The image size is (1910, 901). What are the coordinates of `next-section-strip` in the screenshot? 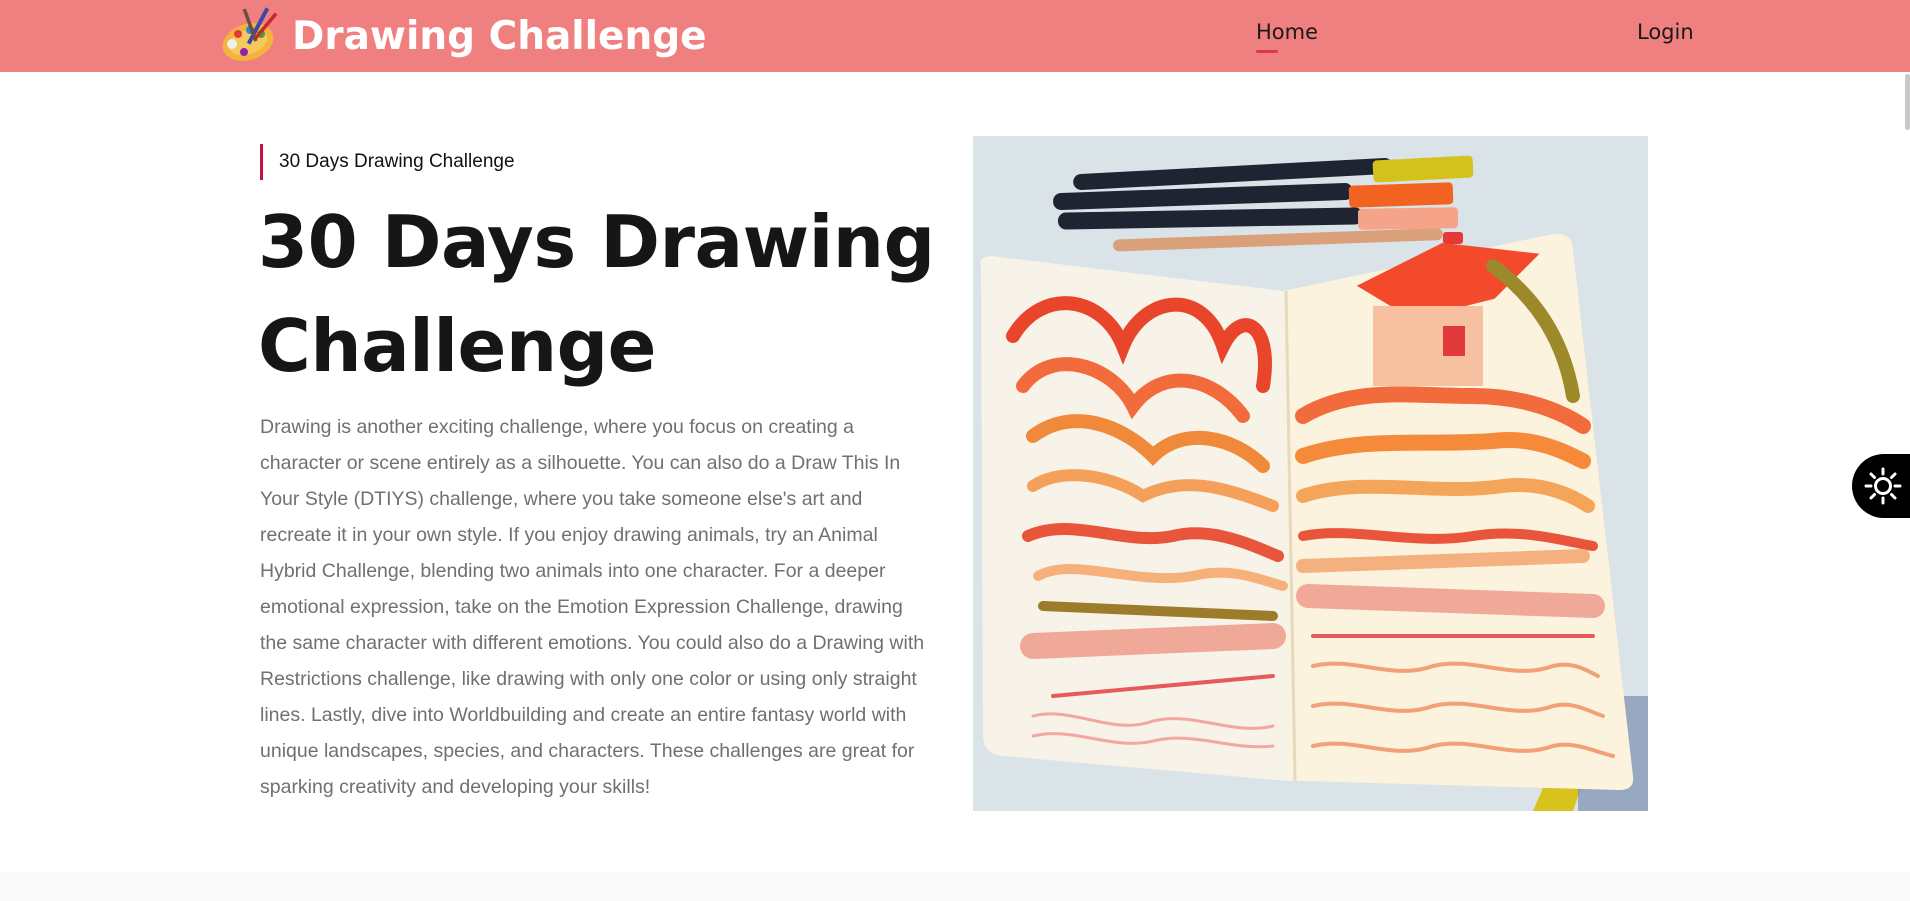 It's located at (955, 886).